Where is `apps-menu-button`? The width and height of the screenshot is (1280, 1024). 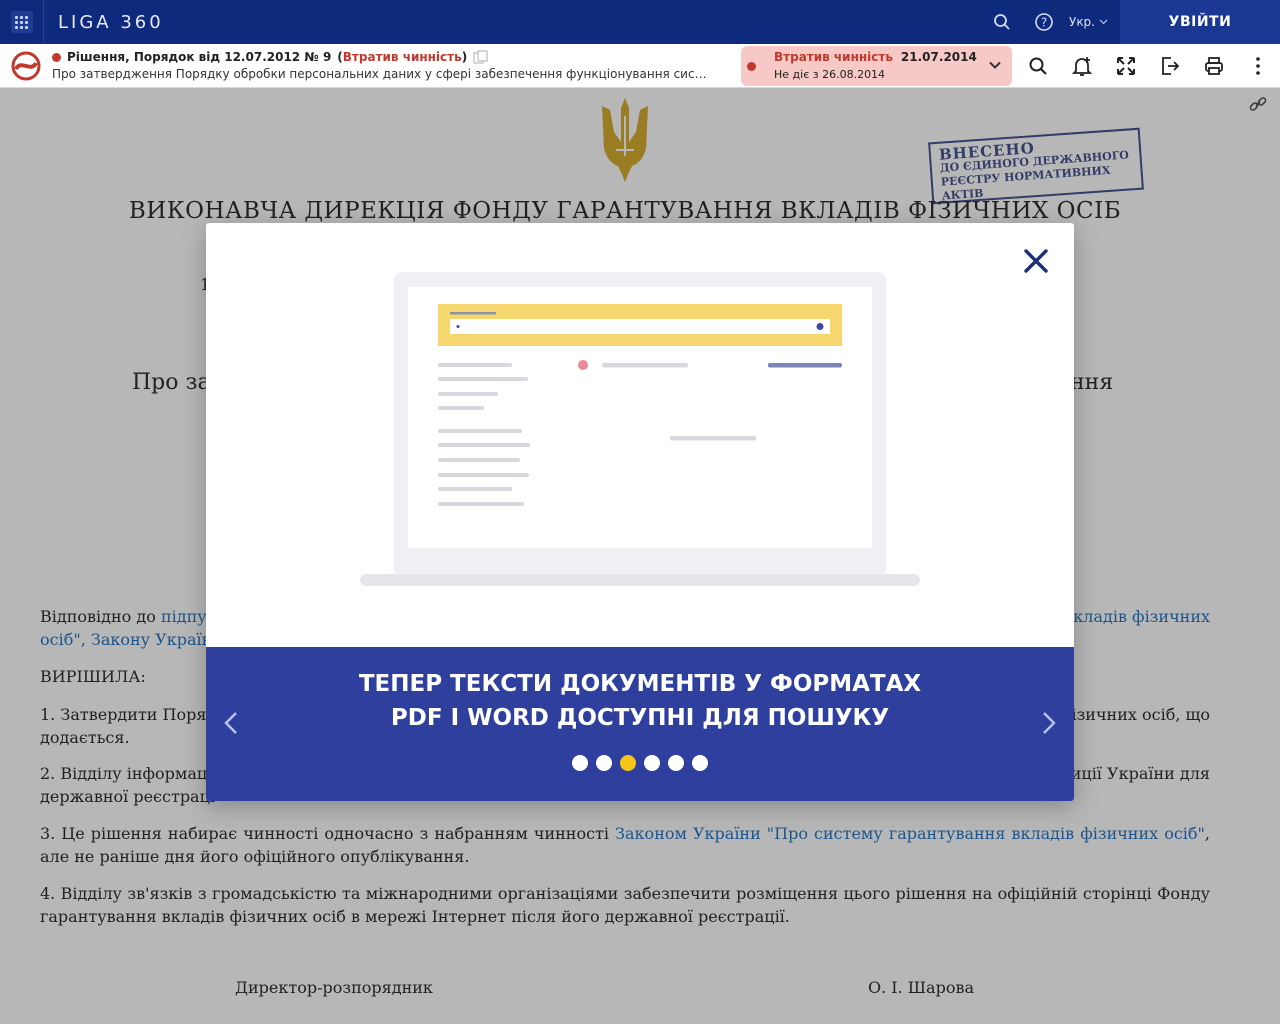 apps-menu-button is located at coordinates (22, 22).